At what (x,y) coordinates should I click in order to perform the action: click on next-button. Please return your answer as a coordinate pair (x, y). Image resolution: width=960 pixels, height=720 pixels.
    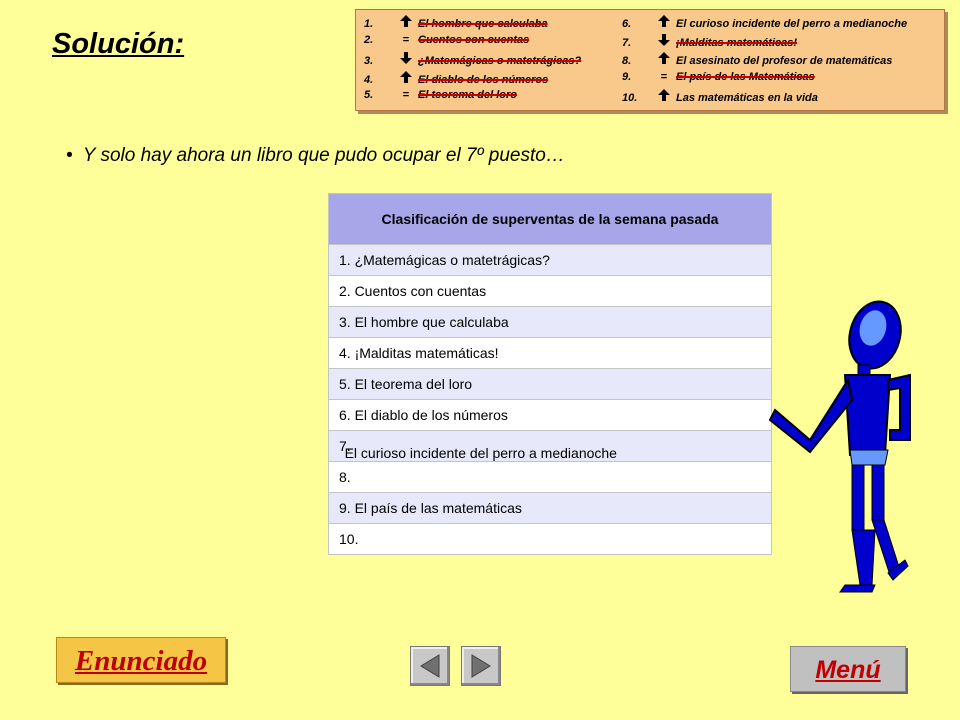
    Looking at the image, I should click on (481, 666).